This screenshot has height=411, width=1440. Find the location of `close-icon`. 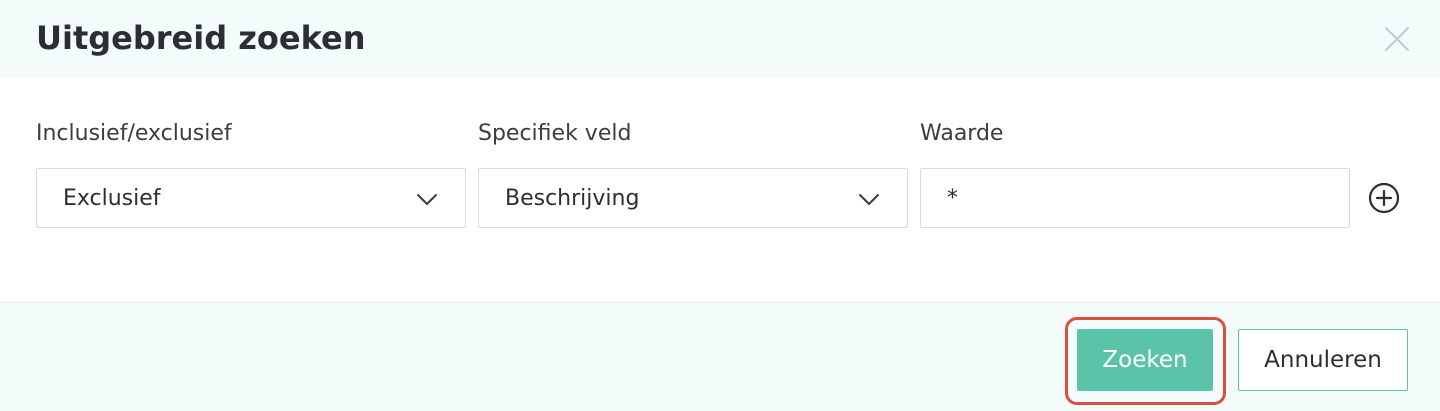

close-icon is located at coordinates (1397, 39).